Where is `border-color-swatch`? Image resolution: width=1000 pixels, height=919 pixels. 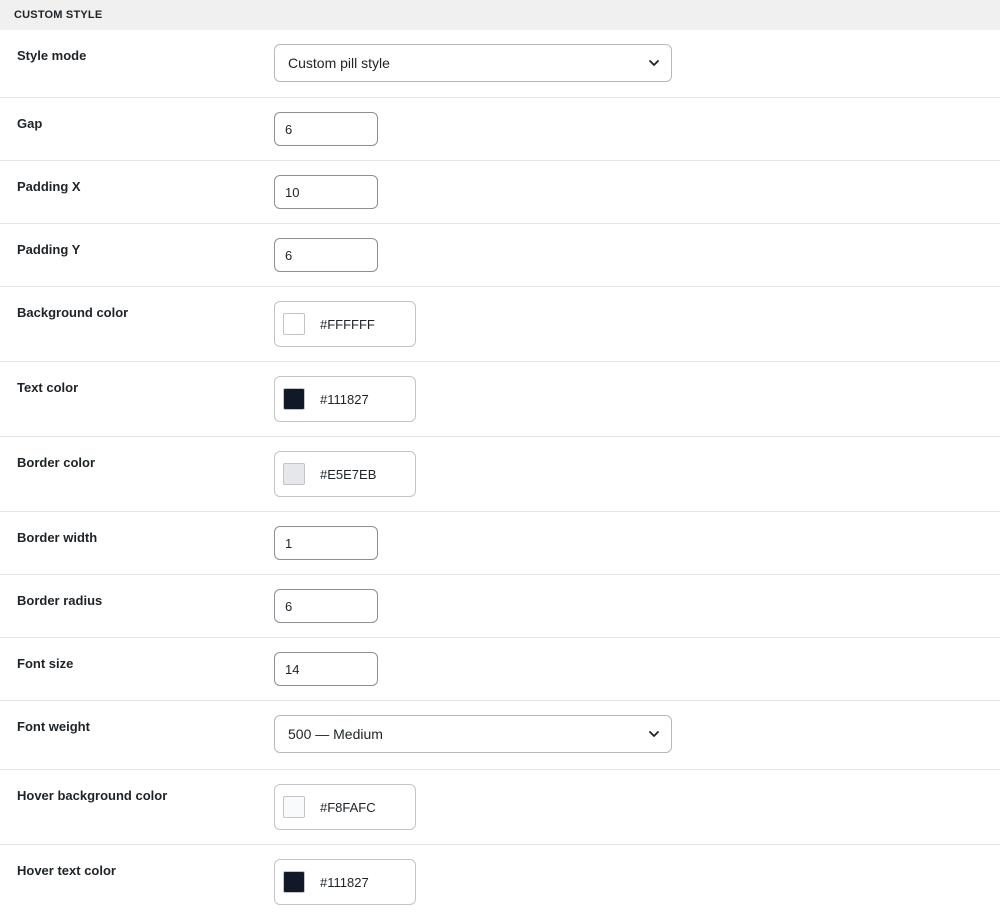
border-color-swatch is located at coordinates (294, 474).